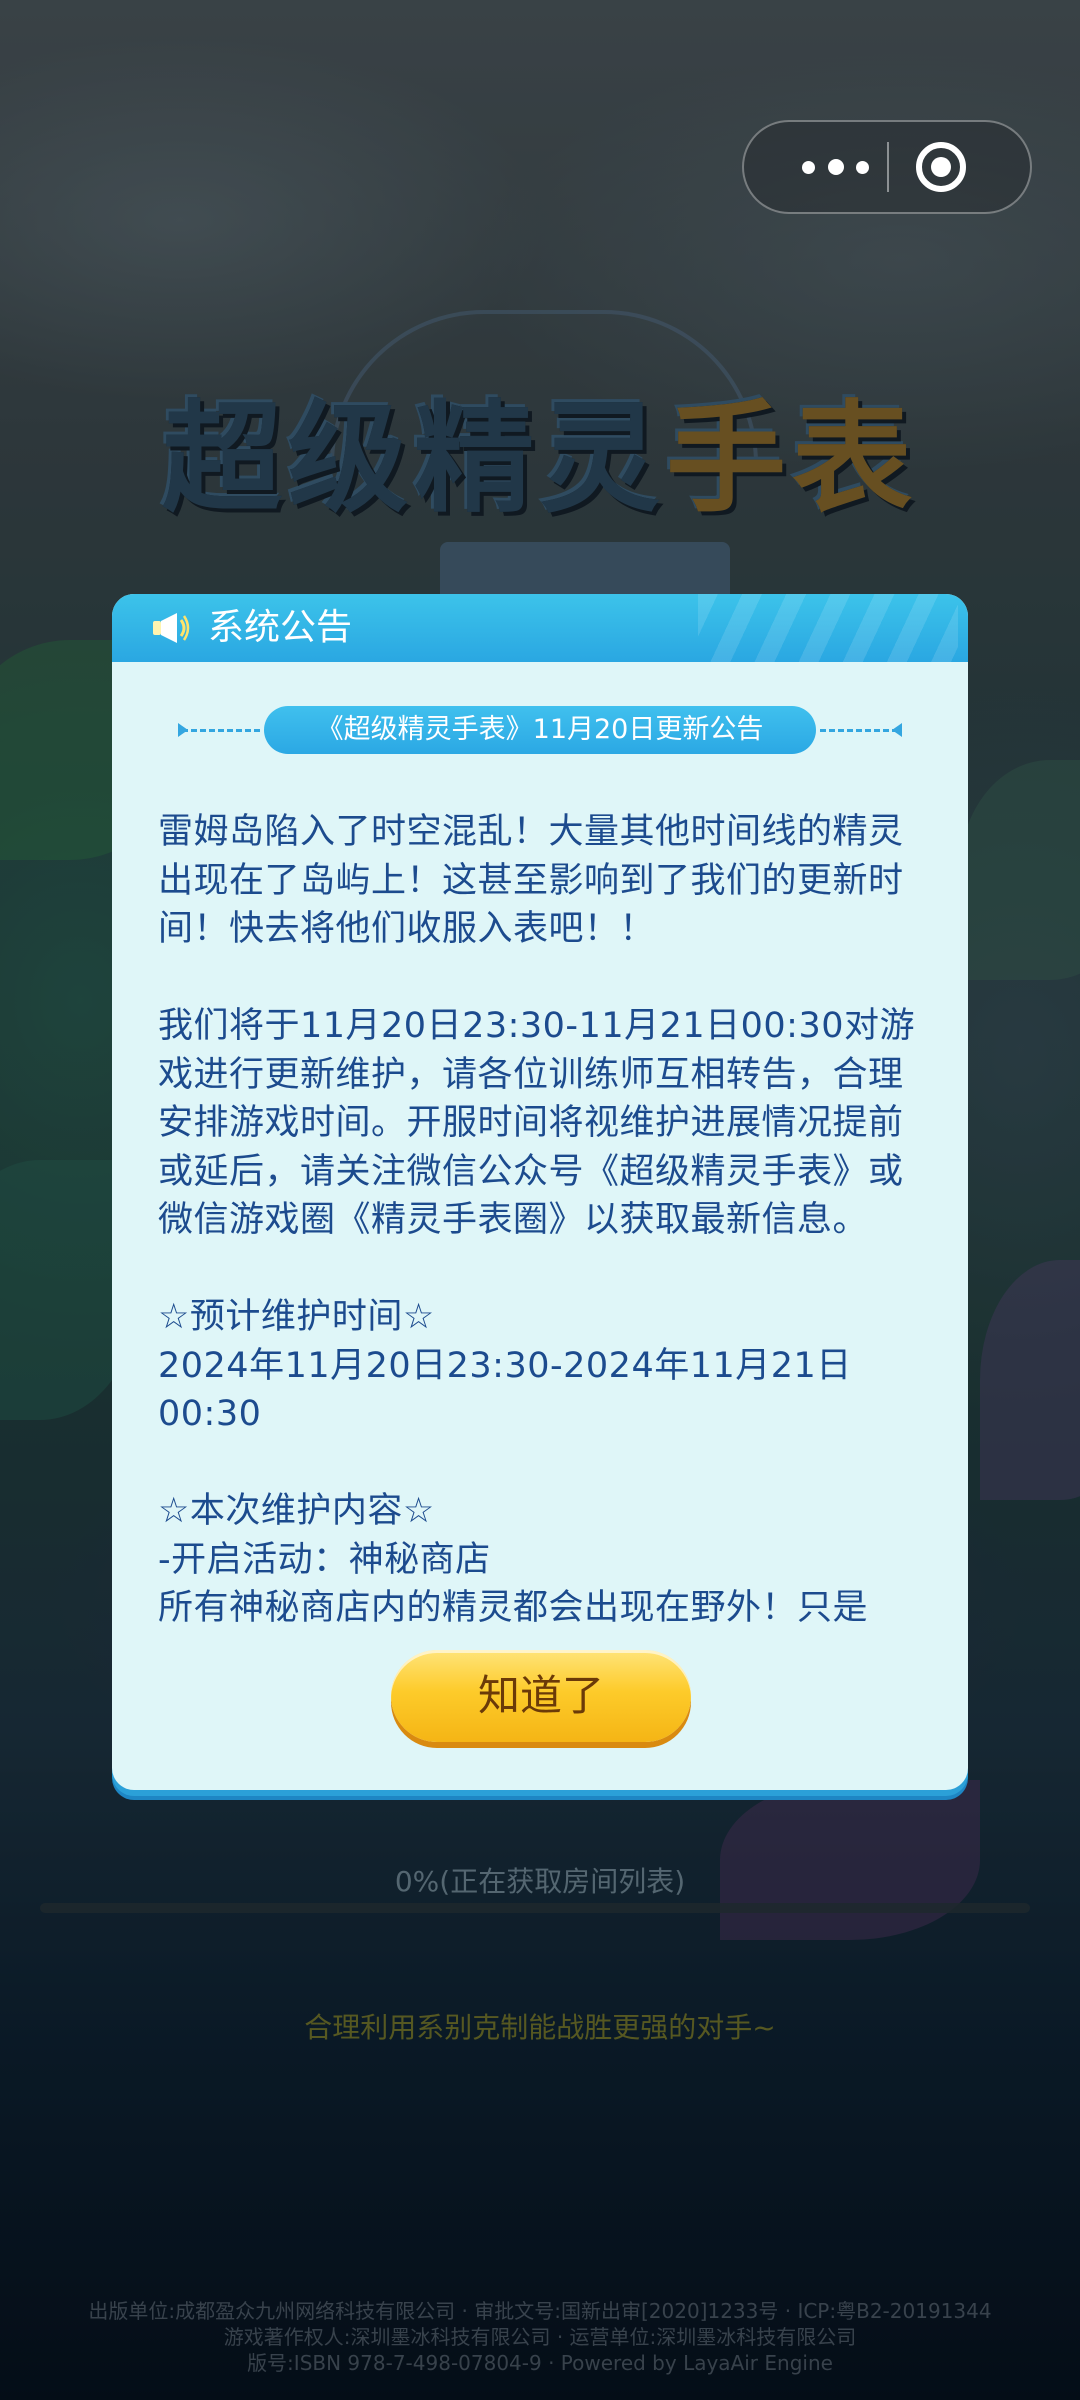  What do you see at coordinates (540, 1881) in the screenshot?
I see `loading-status: 0%(正在获取房间列表)` at bounding box center [540, 1881].